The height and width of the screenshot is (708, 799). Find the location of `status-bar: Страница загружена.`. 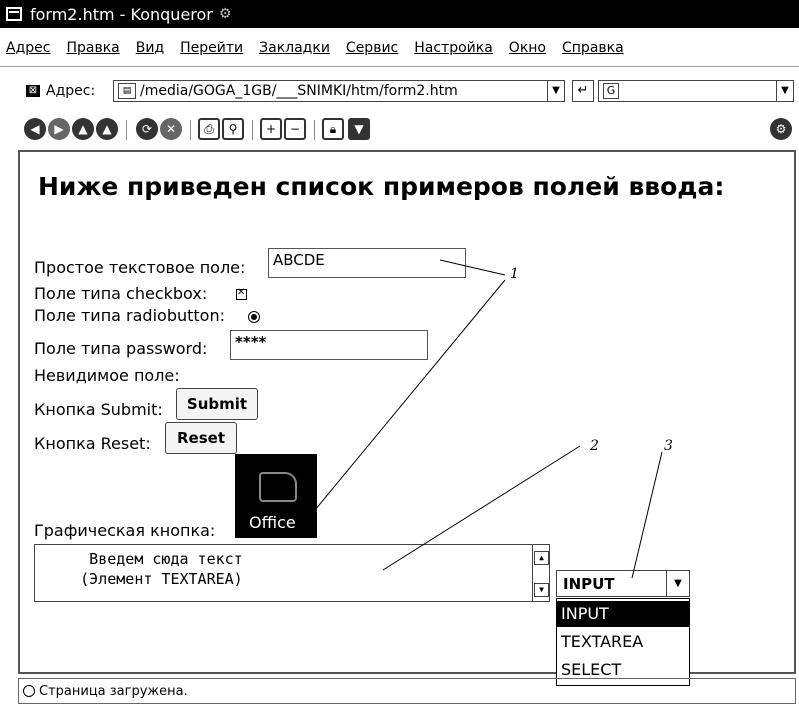

status-bar: Страница загружена. is located at coordinates (407, 691).